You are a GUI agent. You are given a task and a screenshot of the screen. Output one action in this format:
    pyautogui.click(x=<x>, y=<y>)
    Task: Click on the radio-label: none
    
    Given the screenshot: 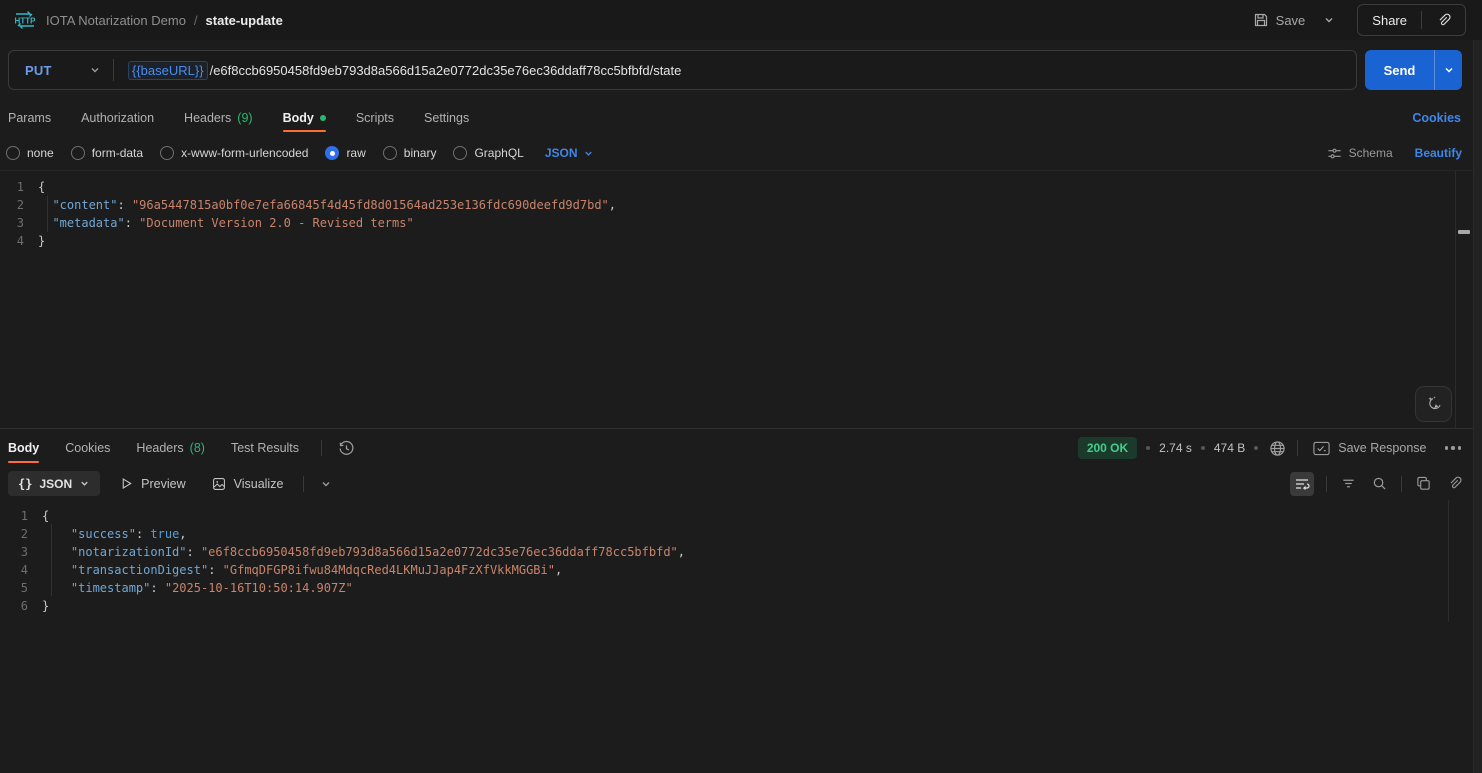 What is the action you would take?
    pyautogui.click(x=40, y=153)
    